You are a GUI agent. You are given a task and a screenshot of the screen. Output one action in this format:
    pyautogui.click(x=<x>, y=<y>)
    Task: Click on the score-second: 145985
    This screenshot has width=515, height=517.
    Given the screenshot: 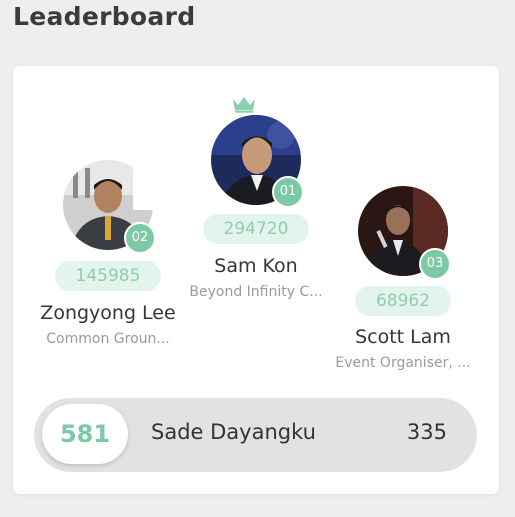 What is the action you would take?
    pyautogui.click(x=108, y=276)
    